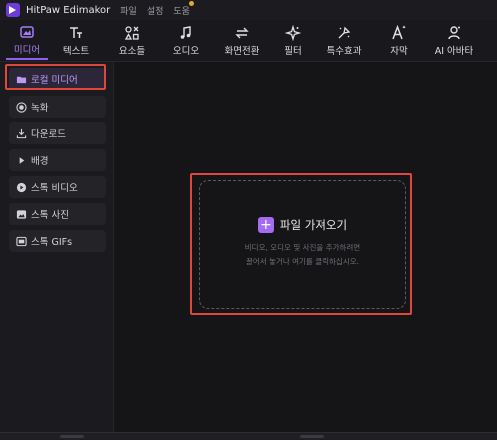  Describe the element at coordinates (21, 133) in the screenshot. I see `download-icon` at that location.